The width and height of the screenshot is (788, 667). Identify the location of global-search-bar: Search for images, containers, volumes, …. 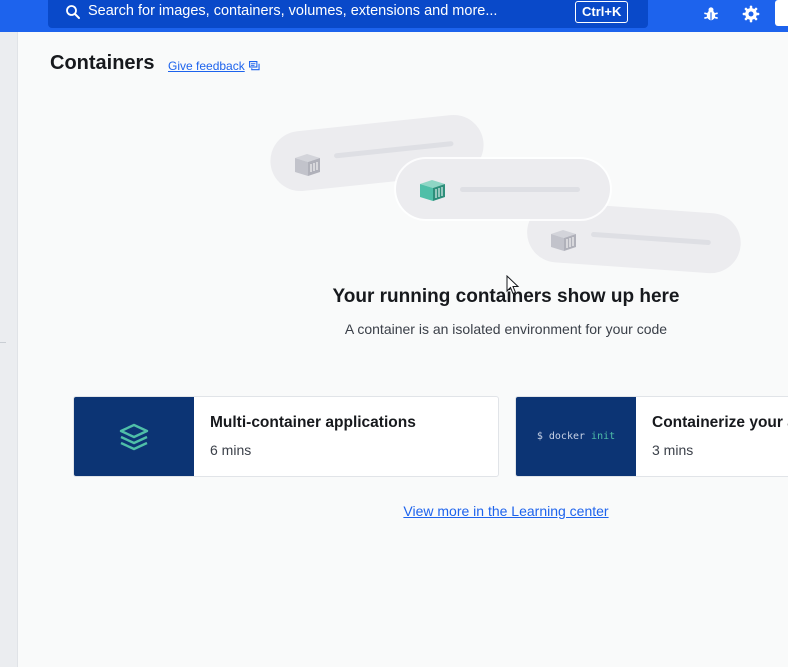
(348, 14).